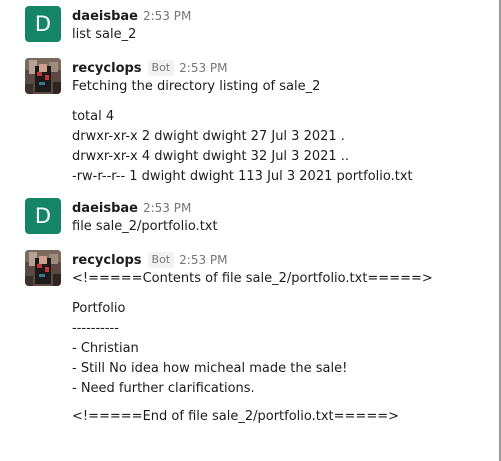 Image resolution: width=501 pixels, height=461 pixels. What do you see at coordinates (145, 226) in the screenshot?
I see `message-text: file sale_2/portfolio.txt` at bounding box center [145, 226].